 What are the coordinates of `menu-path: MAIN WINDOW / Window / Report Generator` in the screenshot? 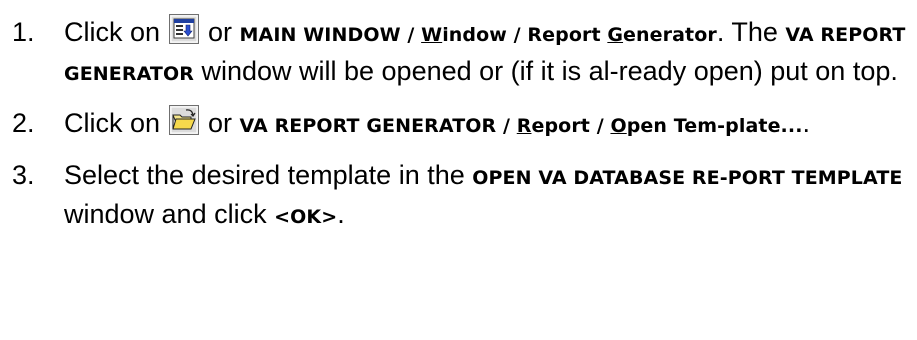 It's located at (478, 35).